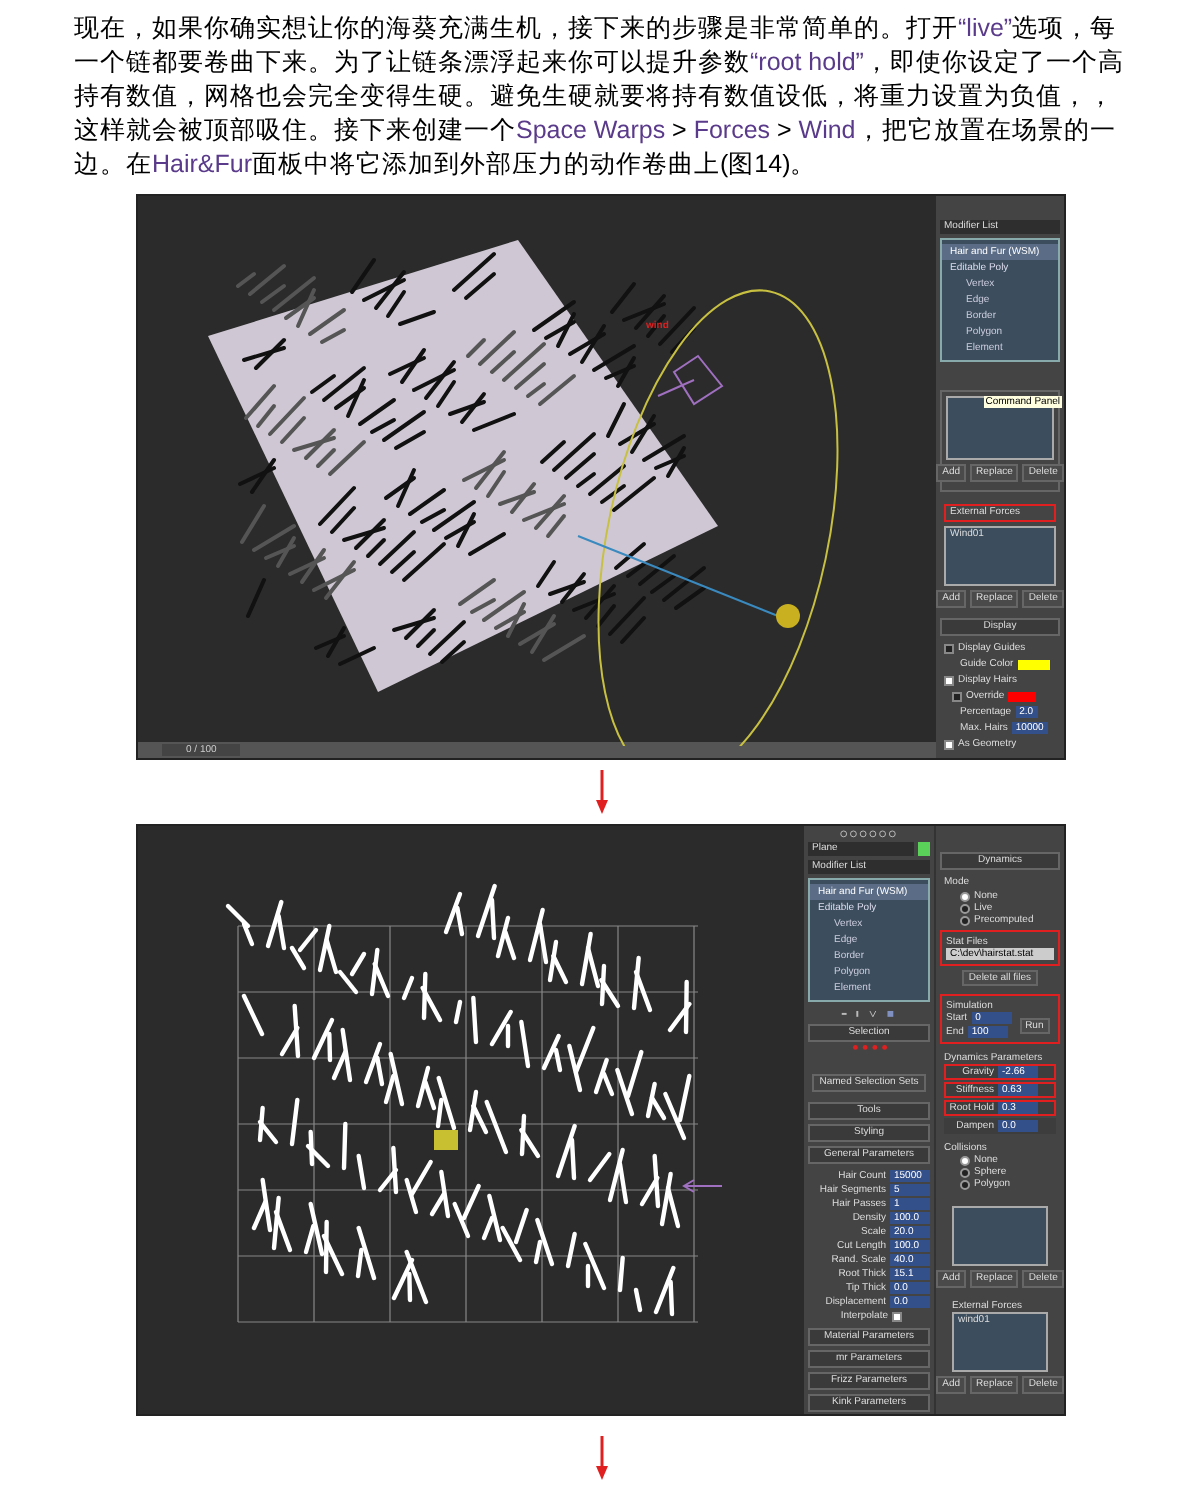  I want to click on article-paragraph: 现在，如果你确实想让你的海葵充满生机，接下来的步骤是非常简单的。打开“live”选项，每一个链都要卷曲下来。为了让链条漂浮起来你可以提升参数“root hold”，即使你设定了一个高持有数值，网格也会完全变得生硬。避免生硬就要将持有数值设低，将重力设置为负值，，这样就会被顶部吸住。接下来创建一个Space Warps > Forces > Wind，把它放置在场景的一边。在Hair&Fur面板中将它添加到外部压力的动作卷曲上(图14)。, so click(600, 97).